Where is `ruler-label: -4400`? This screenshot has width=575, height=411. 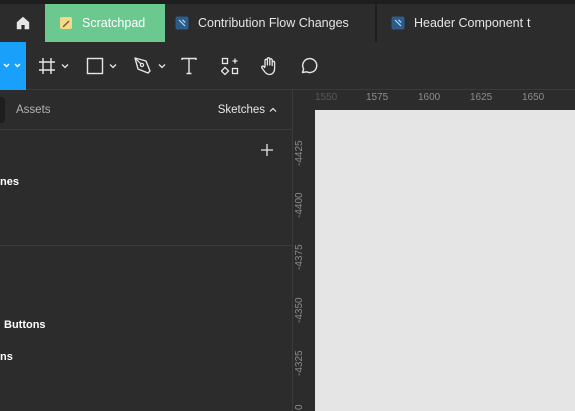 ruler-label: -4400 is located at coordinates (299, 205).